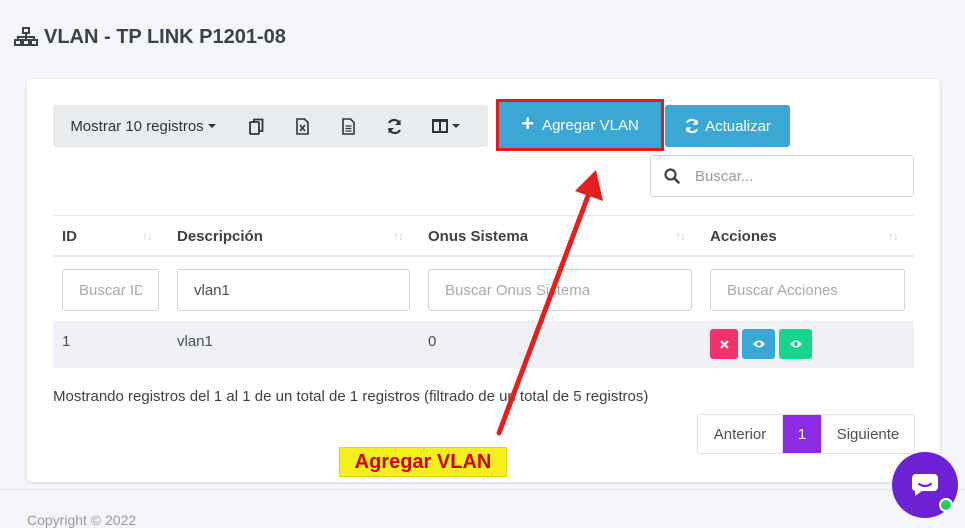 This screenshot has height=528, width=965. I want to click on refresh-button: Actualizar, so click(727, 126).